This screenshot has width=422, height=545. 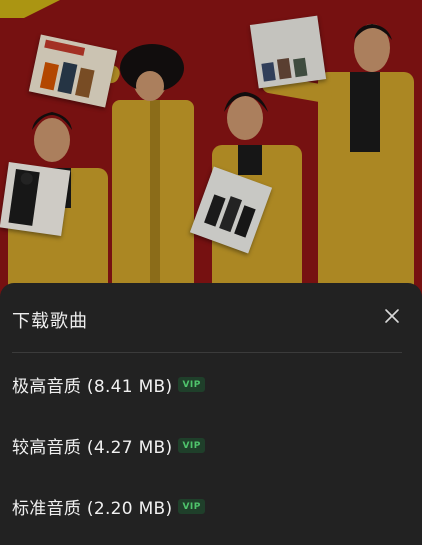 I want to click on quality-option-label: 较高音质 (4.27 MB), so click(x=92, y=447).